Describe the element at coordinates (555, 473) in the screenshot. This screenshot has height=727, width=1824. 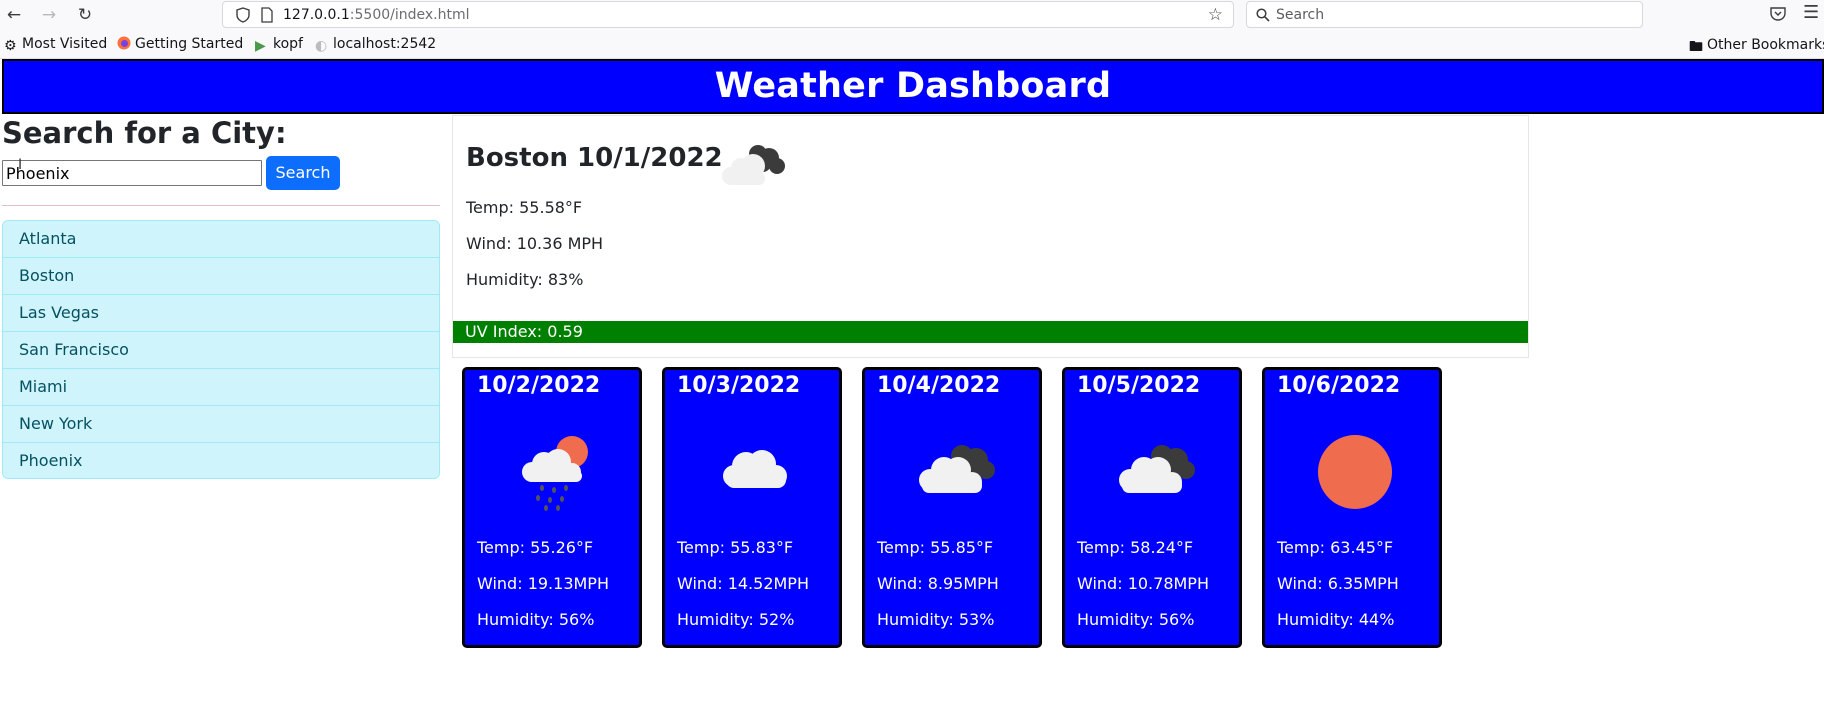
I see `rain-sun-icon` at that location.